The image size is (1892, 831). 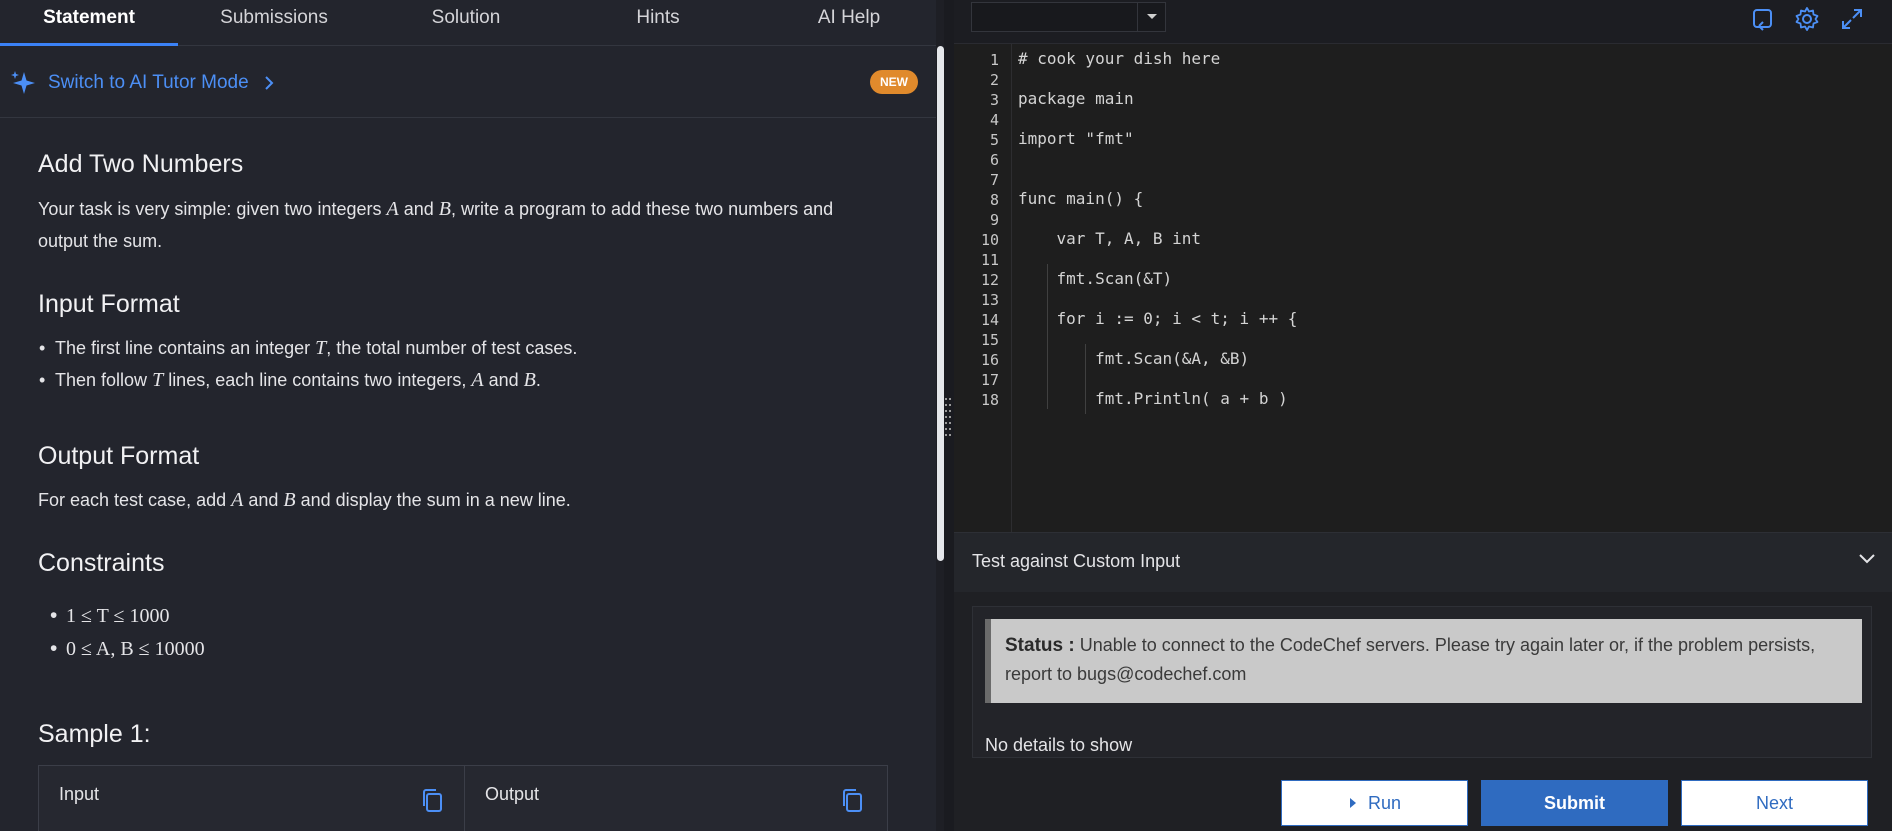 What do you see at coordinates (141, 164) in the screenshot?
I see `problem-title: Add Two Numbers` at bounding box center [141, 164].